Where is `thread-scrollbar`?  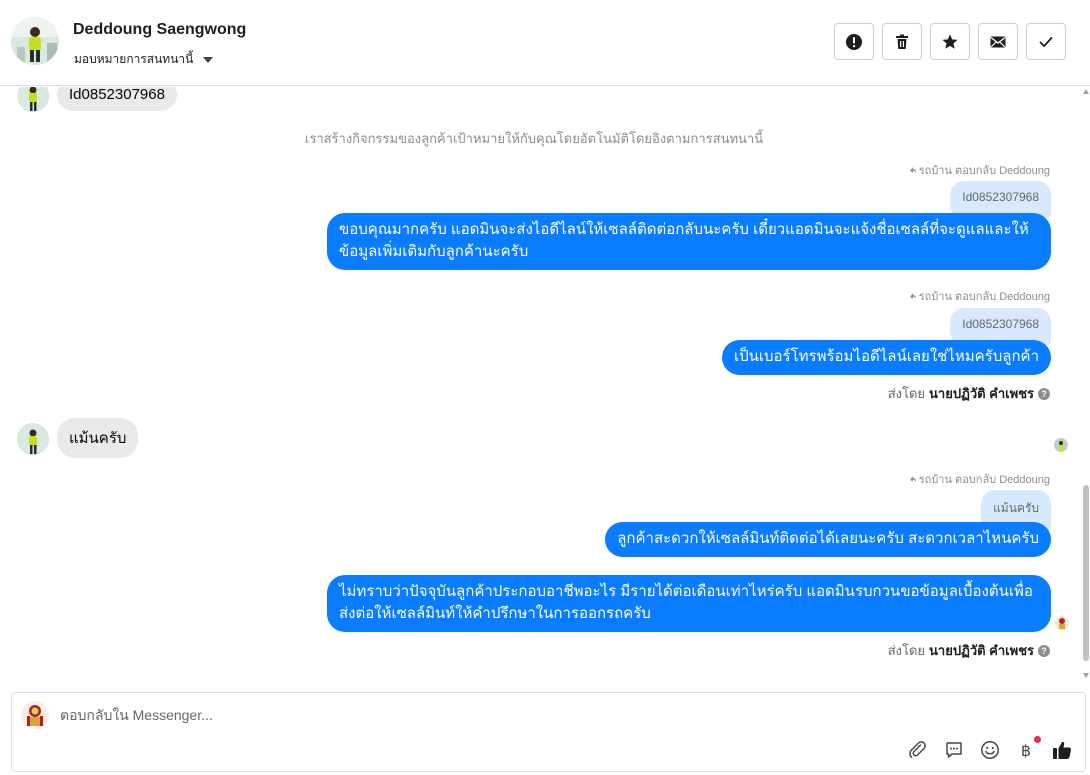
thread-scrollbar is located at coordinates (1086, 383).